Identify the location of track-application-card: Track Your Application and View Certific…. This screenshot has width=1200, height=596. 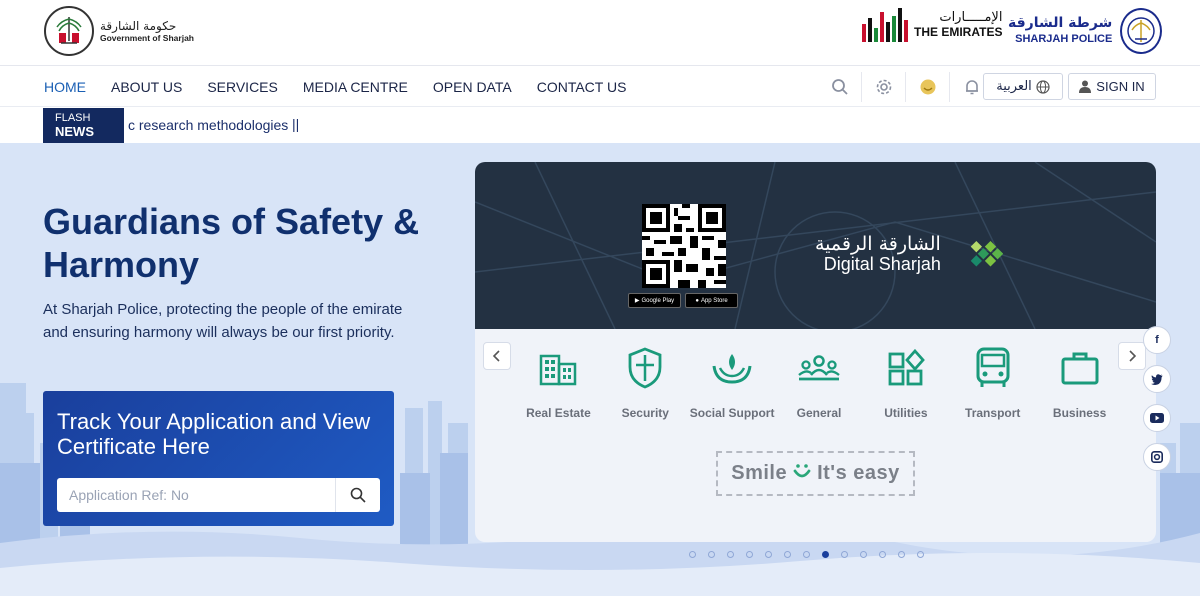
(218, 458).